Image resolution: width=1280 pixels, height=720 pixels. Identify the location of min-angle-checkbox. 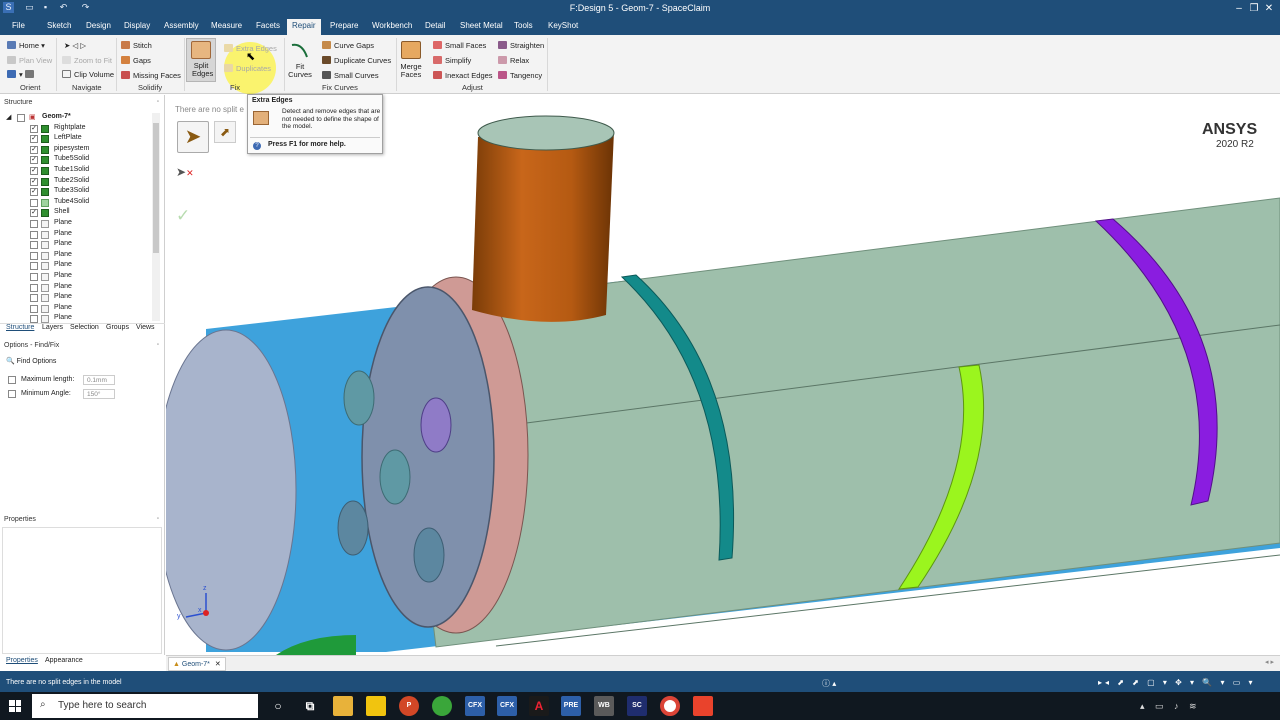
(12, 394).